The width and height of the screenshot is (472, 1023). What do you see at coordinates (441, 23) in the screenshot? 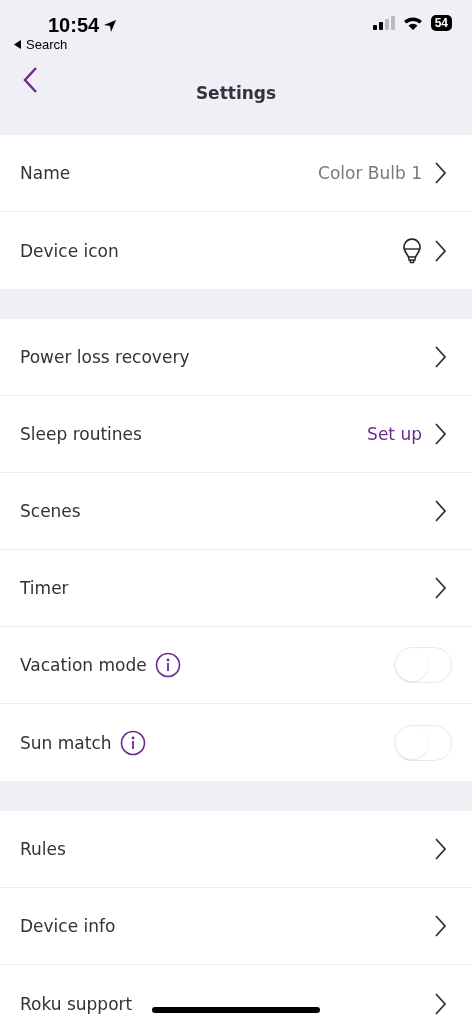
I see `battery-level: 54` at bounding box center [441, 23].